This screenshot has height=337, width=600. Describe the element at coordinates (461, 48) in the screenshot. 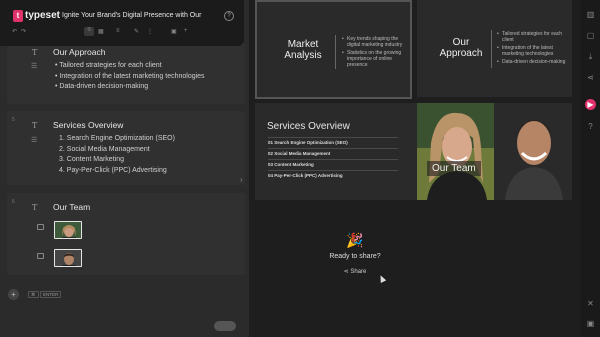

I see `slide-title: Our Approach` at that location.